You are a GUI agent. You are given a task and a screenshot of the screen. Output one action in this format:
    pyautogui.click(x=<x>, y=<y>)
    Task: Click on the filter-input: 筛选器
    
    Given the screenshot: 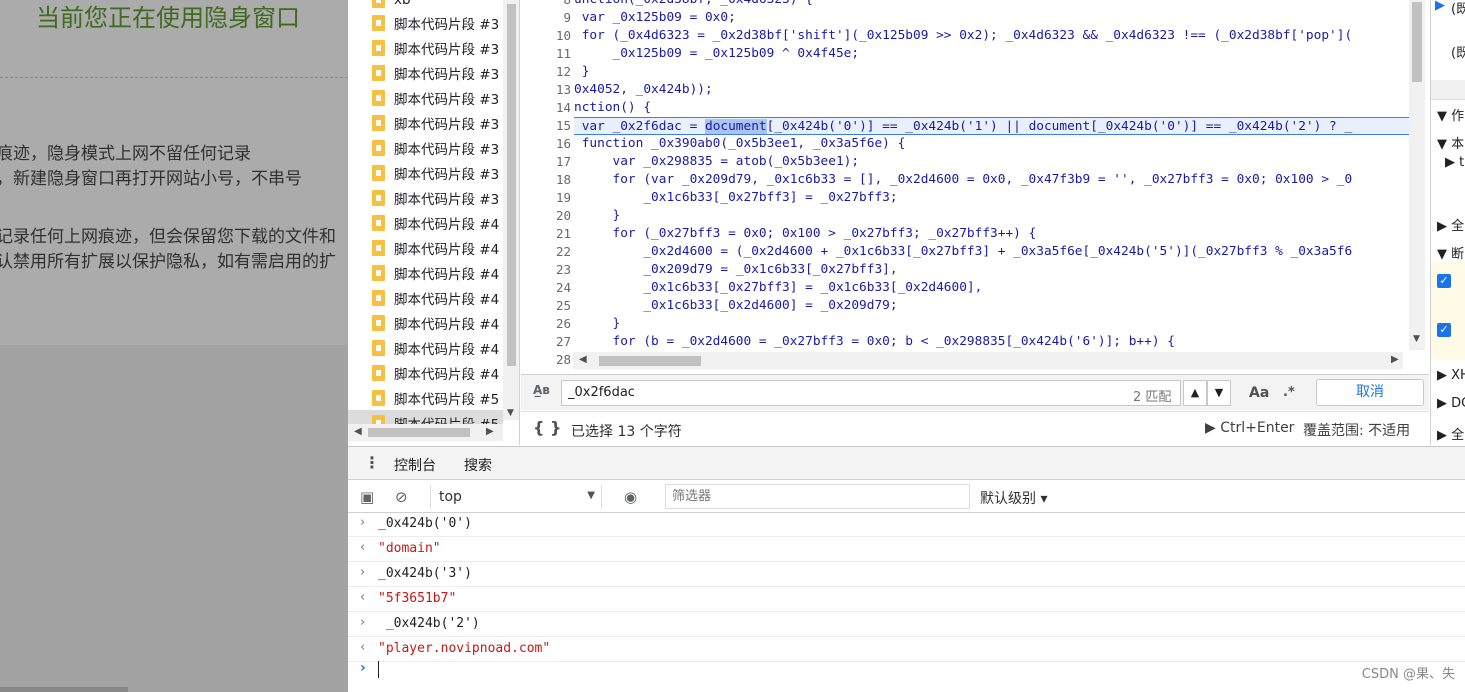 What is the action you would take?
    pyautogui.click(x=817, y=496)
    